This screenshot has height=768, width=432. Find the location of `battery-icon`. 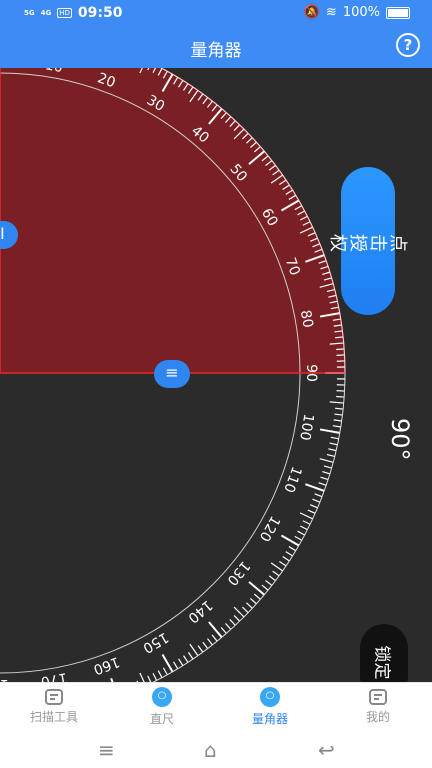

battery-icon is located at coordinates (398, 12).